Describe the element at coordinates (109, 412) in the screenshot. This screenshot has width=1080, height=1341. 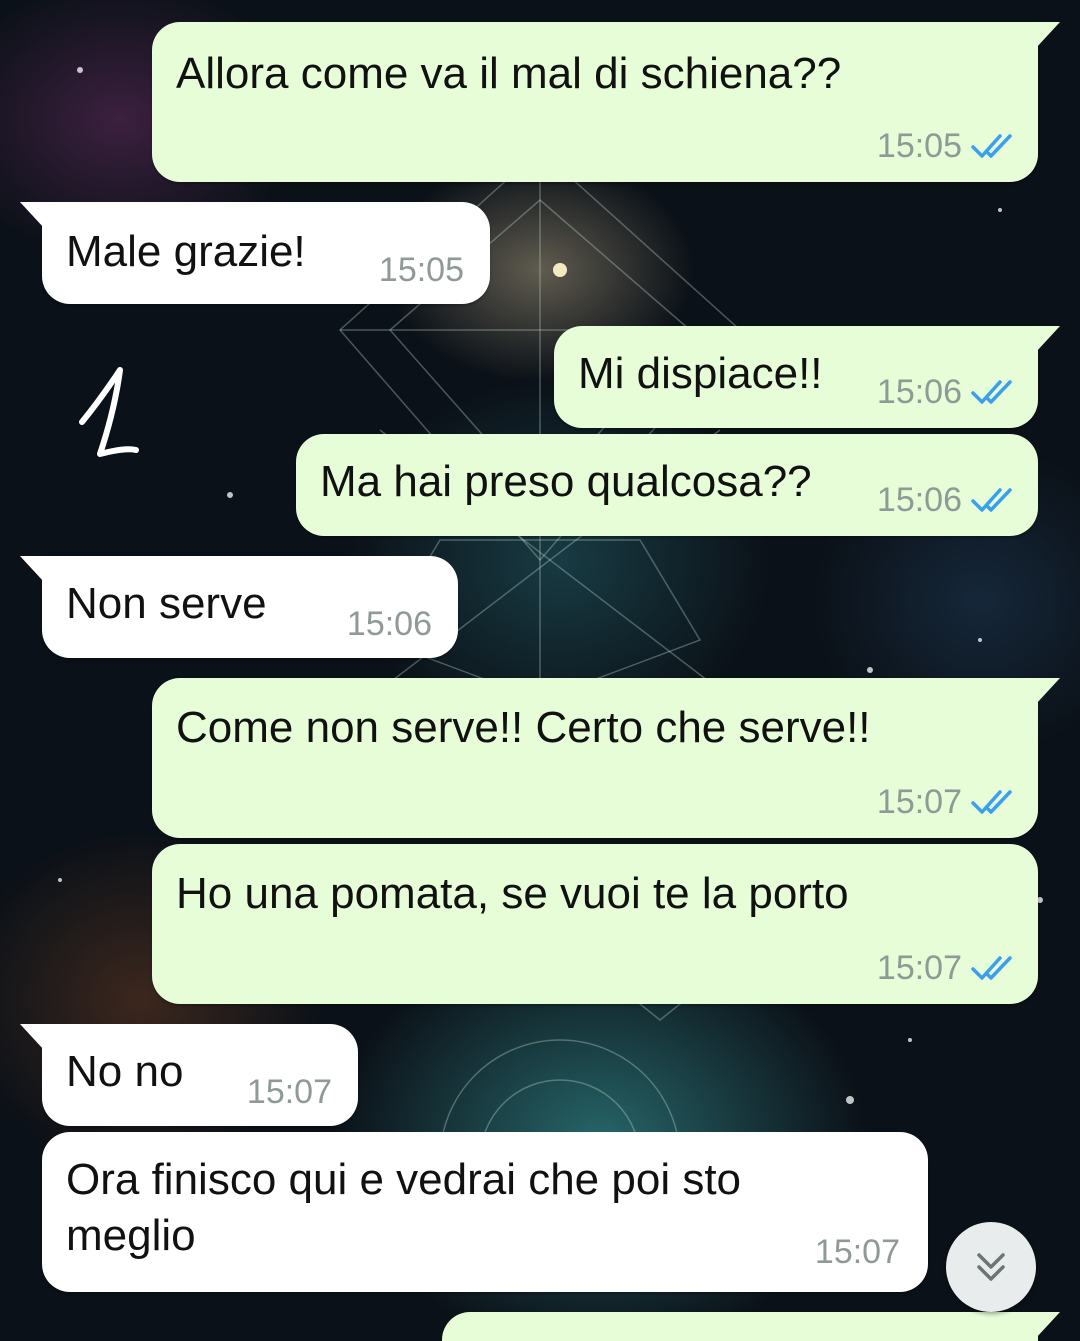
I see `handwritten-annotation` at that location.